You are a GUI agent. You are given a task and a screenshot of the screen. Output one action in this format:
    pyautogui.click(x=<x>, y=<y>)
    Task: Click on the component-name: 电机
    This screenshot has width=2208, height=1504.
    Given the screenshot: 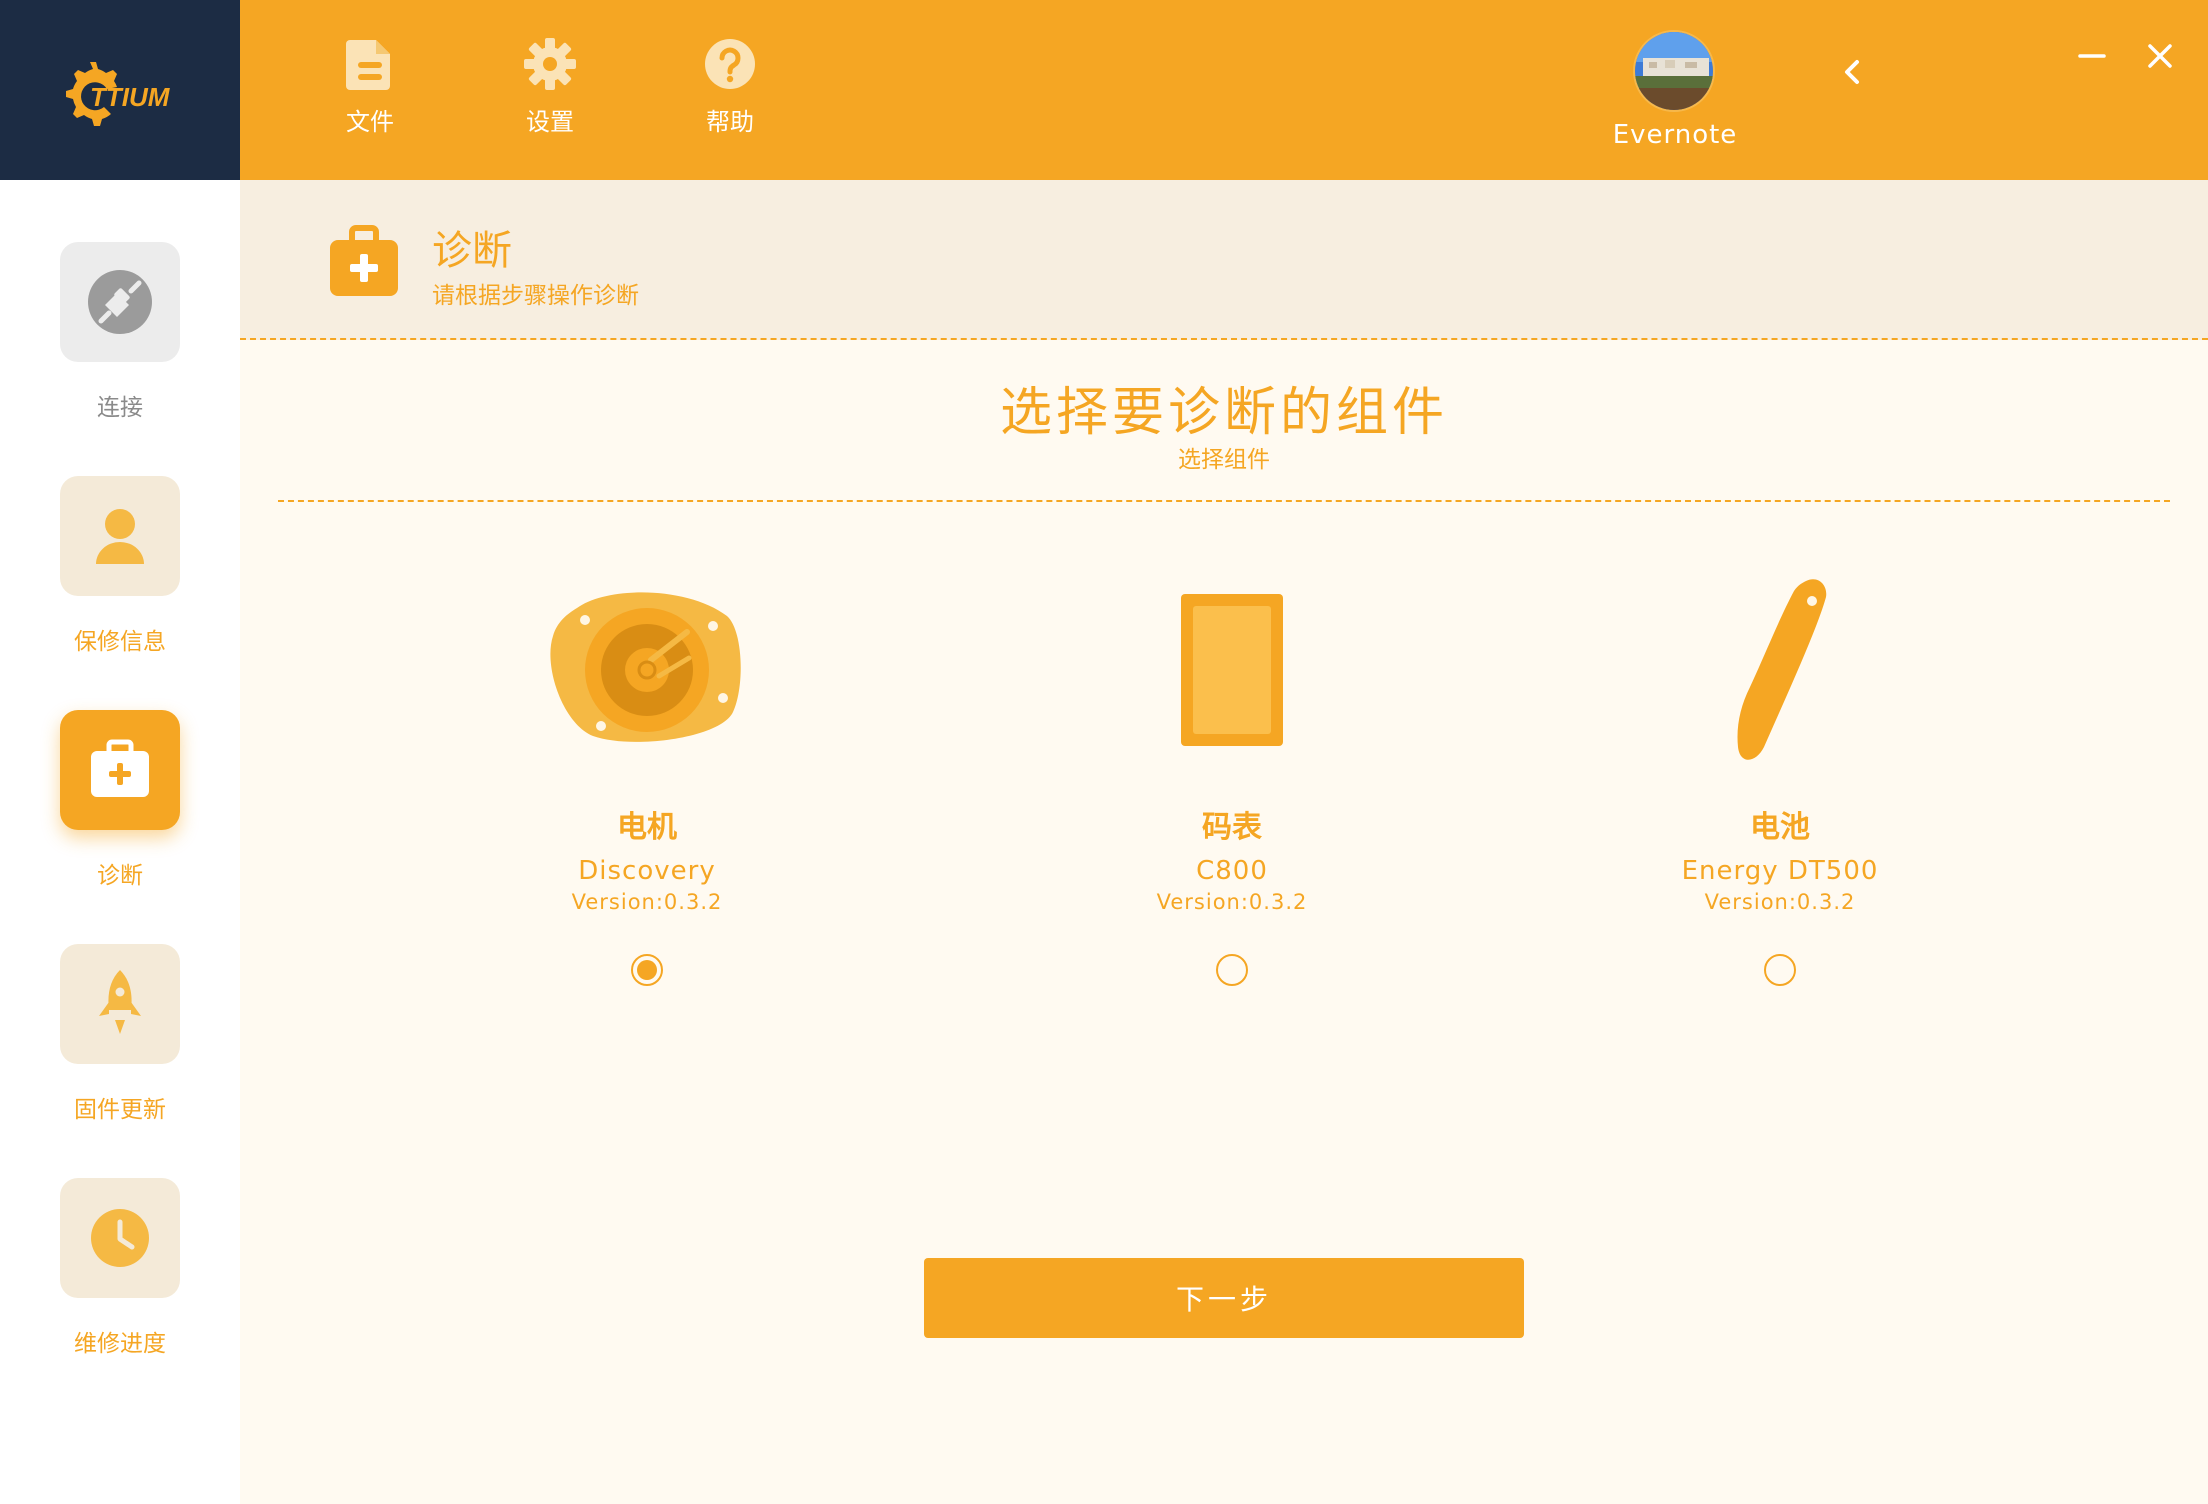 What is the action you would take?
    pyautogui.click(x=647, y=827)
    